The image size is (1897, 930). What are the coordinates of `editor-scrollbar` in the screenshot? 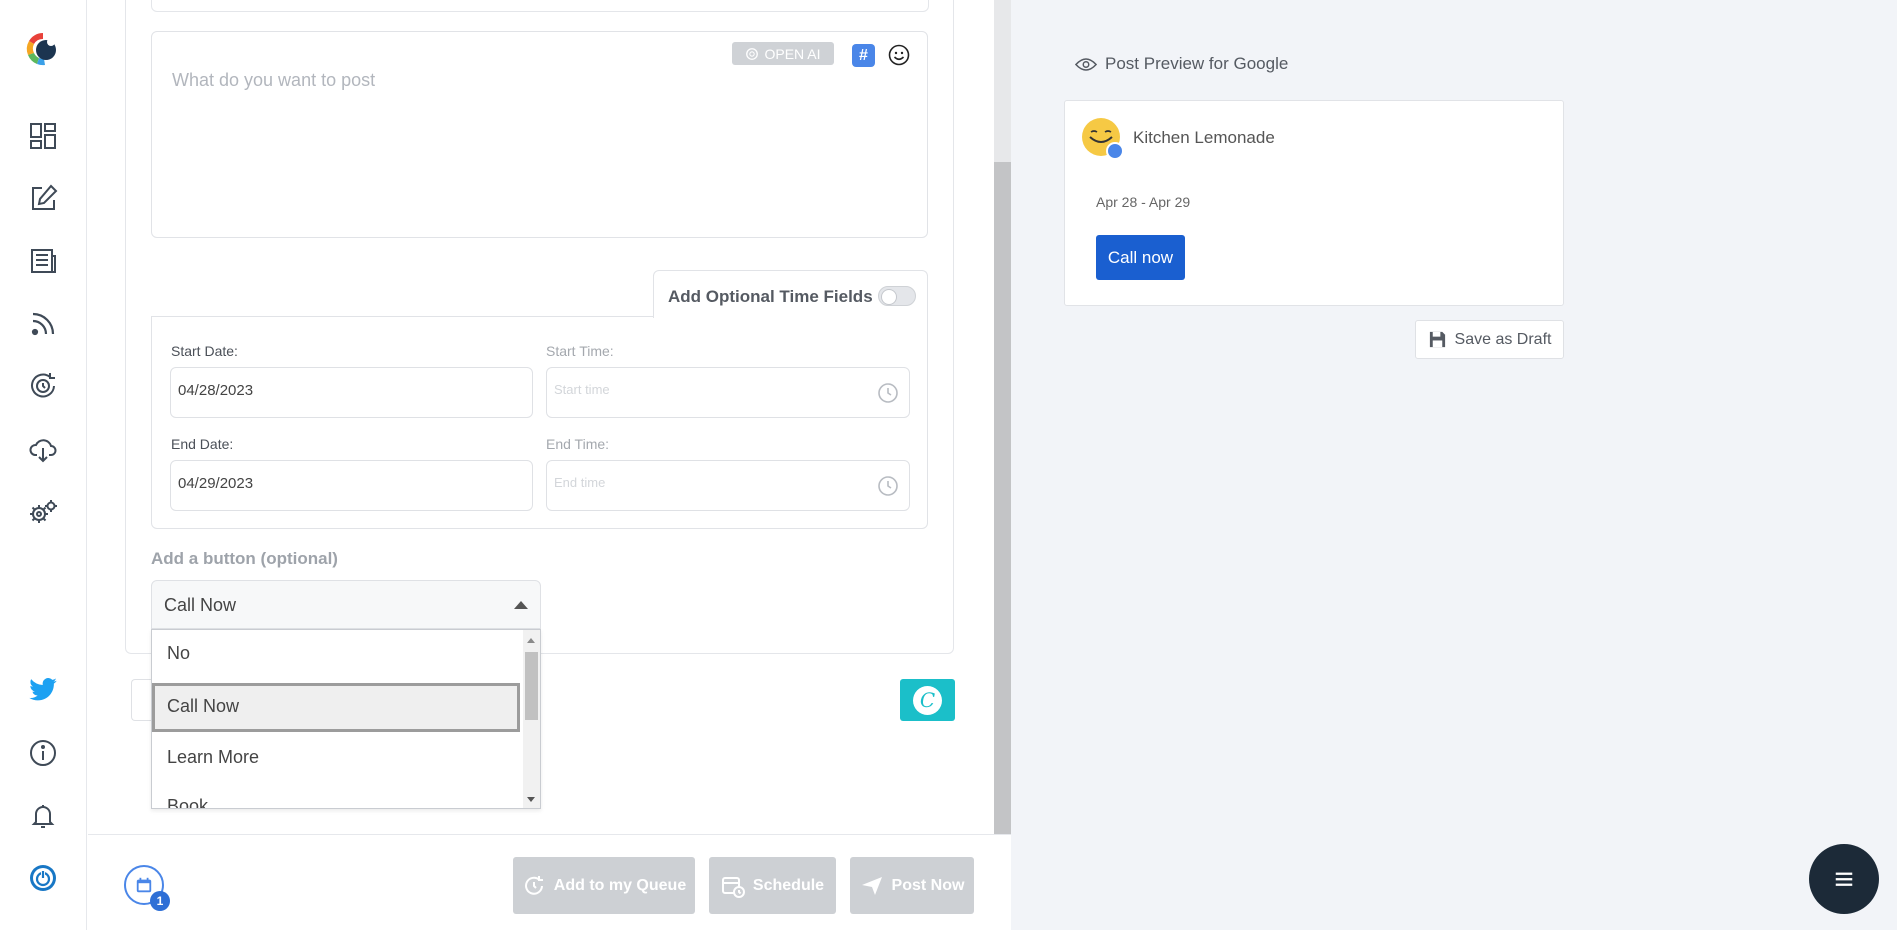 It's located at (1002, 417).